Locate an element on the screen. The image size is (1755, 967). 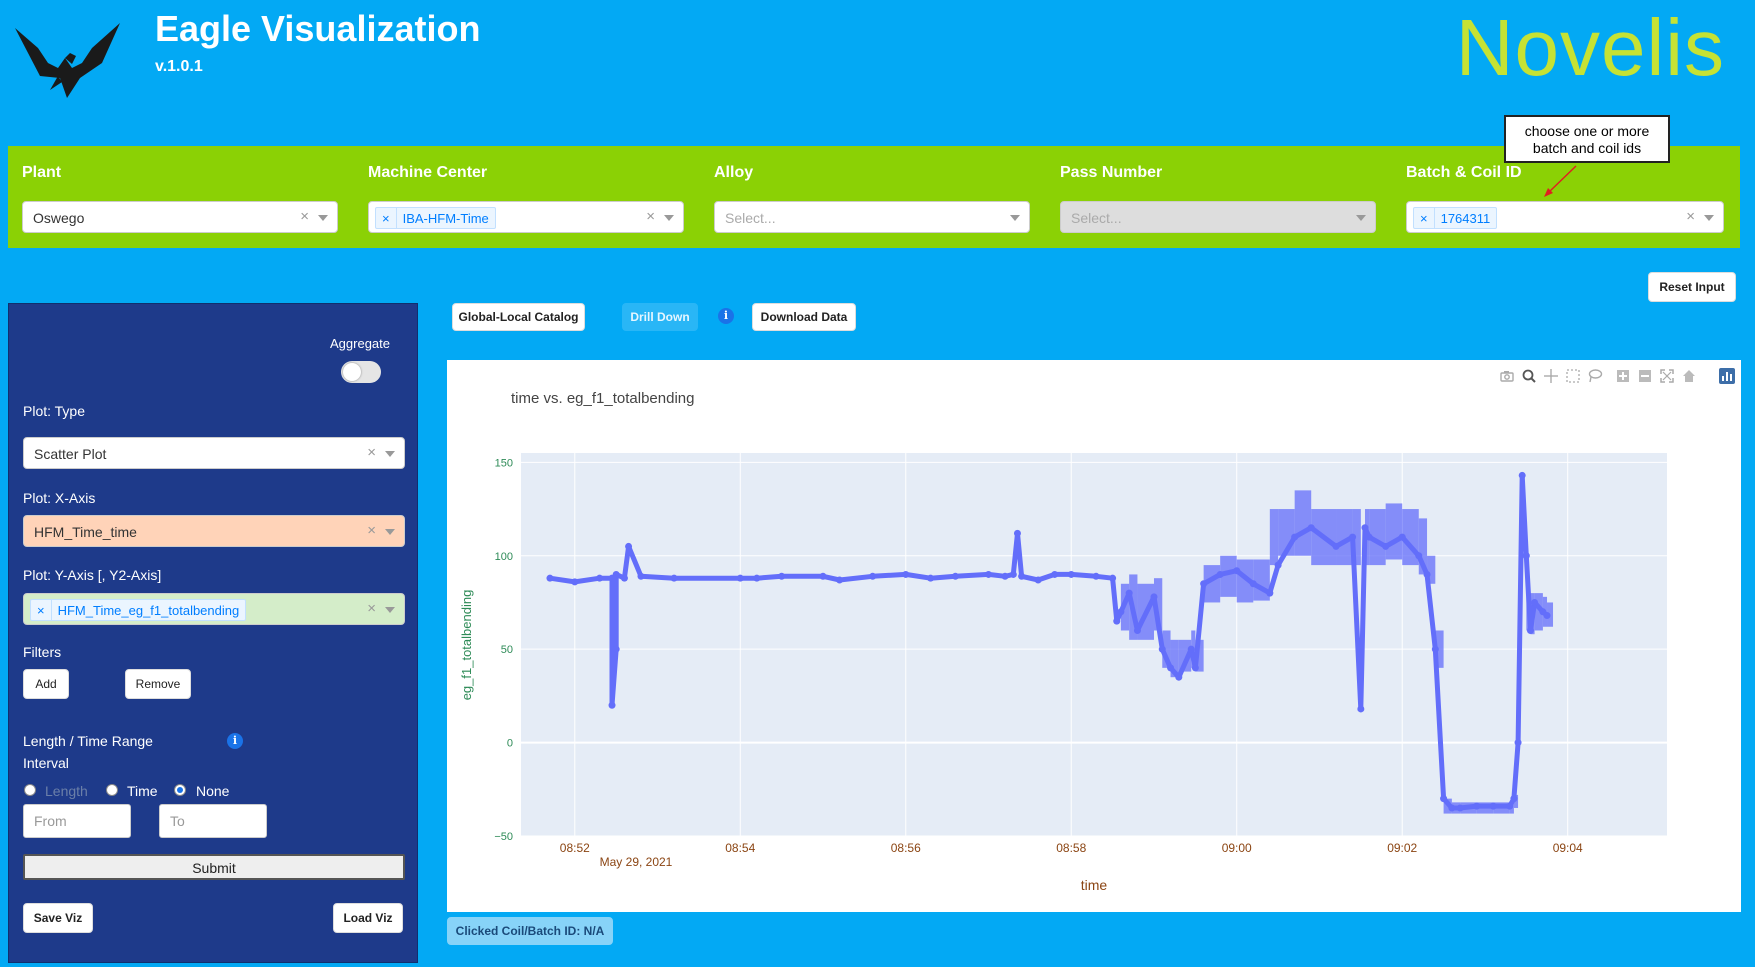
add-filter-button: Add is located at coordinates (46, 684).